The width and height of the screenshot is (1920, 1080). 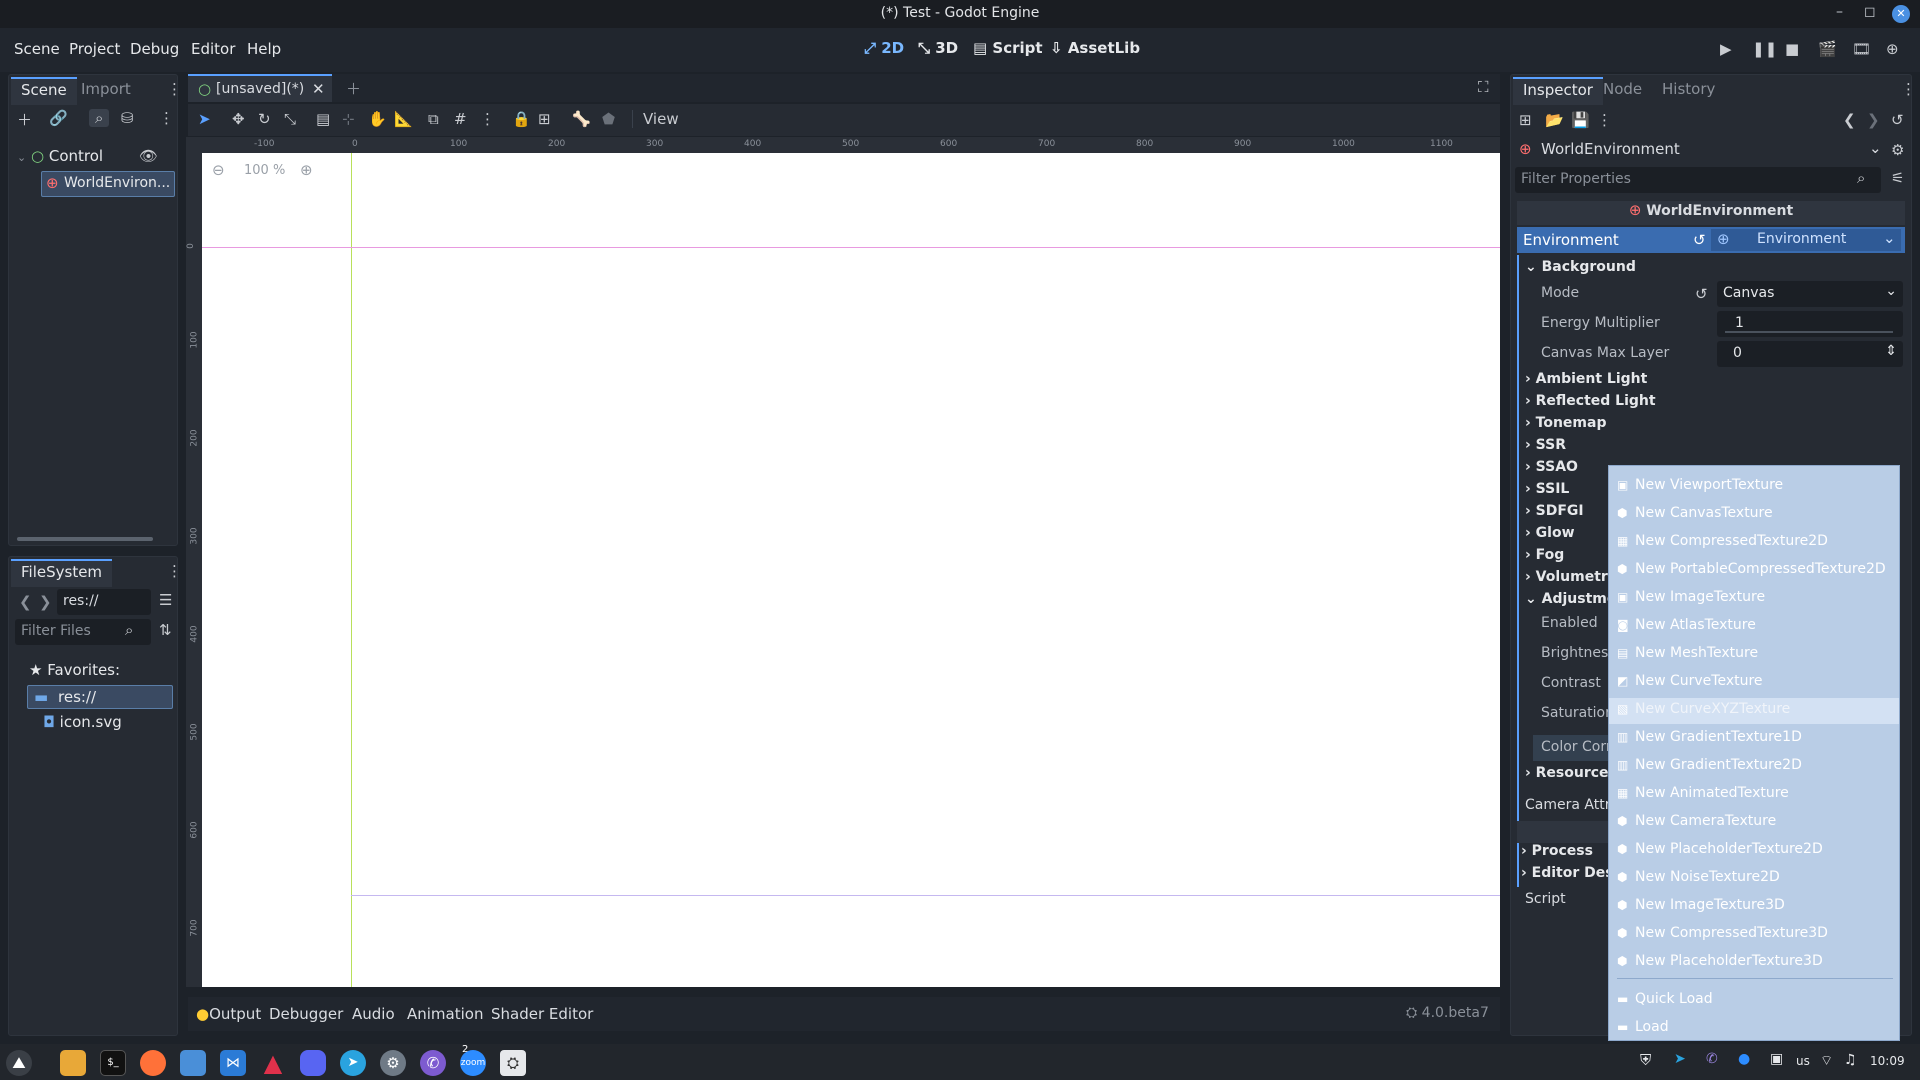 I want to click on menu-help: Help, so click(x=264, y=49).